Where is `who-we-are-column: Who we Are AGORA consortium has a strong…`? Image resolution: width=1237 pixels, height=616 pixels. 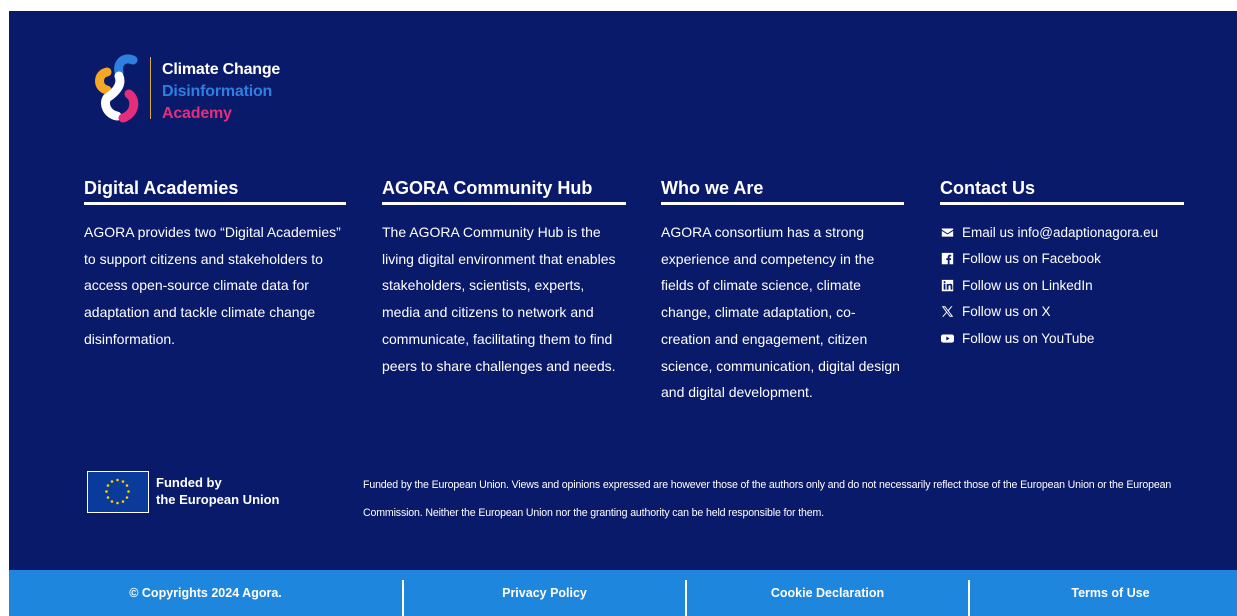
who-we-are-column: Who we Are AGORA consortium has a strong… is located at coordinates (782, 291).